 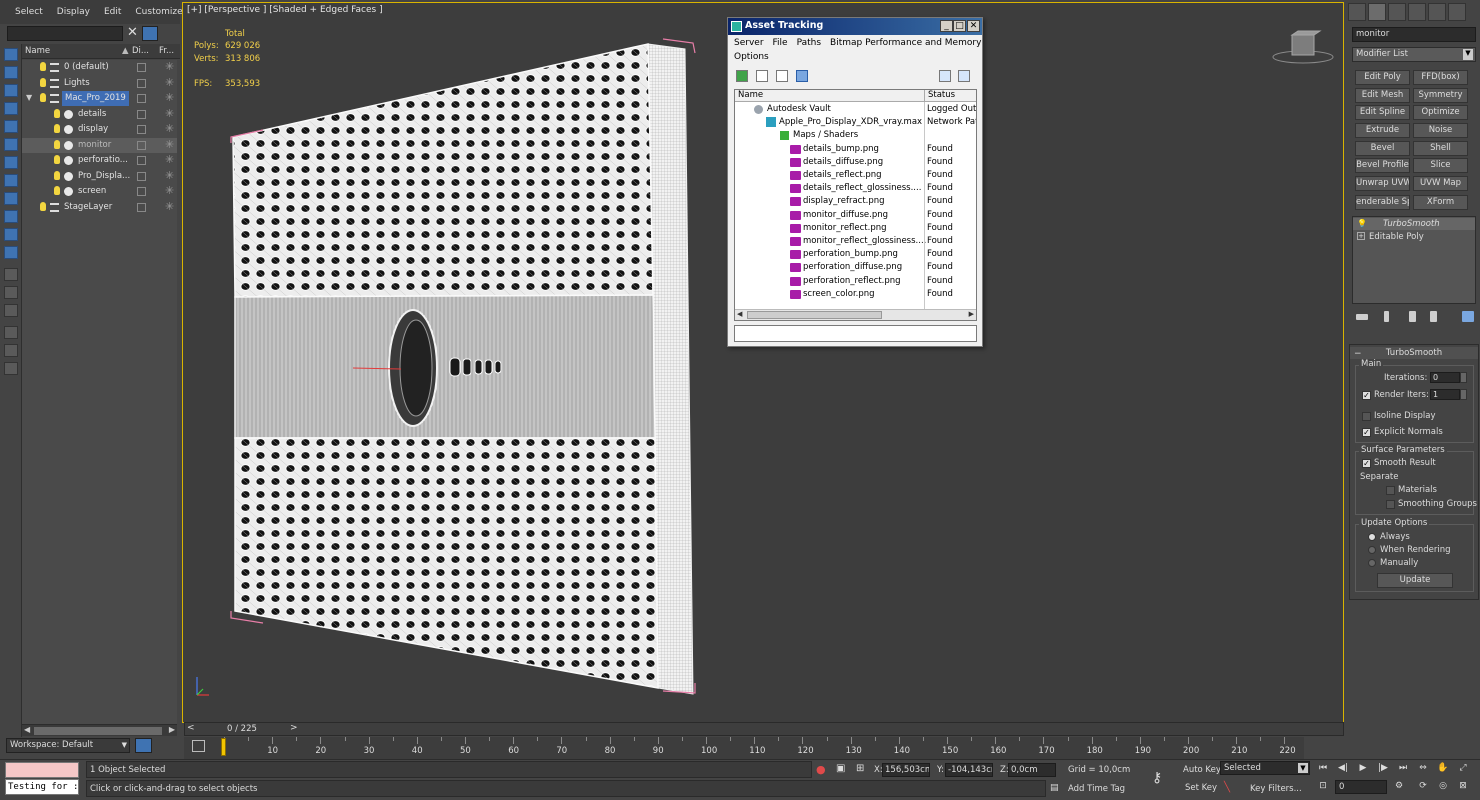 What do you see at coordinates (1440, 183) in the screenshot?
I see `modifier-button-uvw-map: UVW Map` at bounding box center [1440, 183].